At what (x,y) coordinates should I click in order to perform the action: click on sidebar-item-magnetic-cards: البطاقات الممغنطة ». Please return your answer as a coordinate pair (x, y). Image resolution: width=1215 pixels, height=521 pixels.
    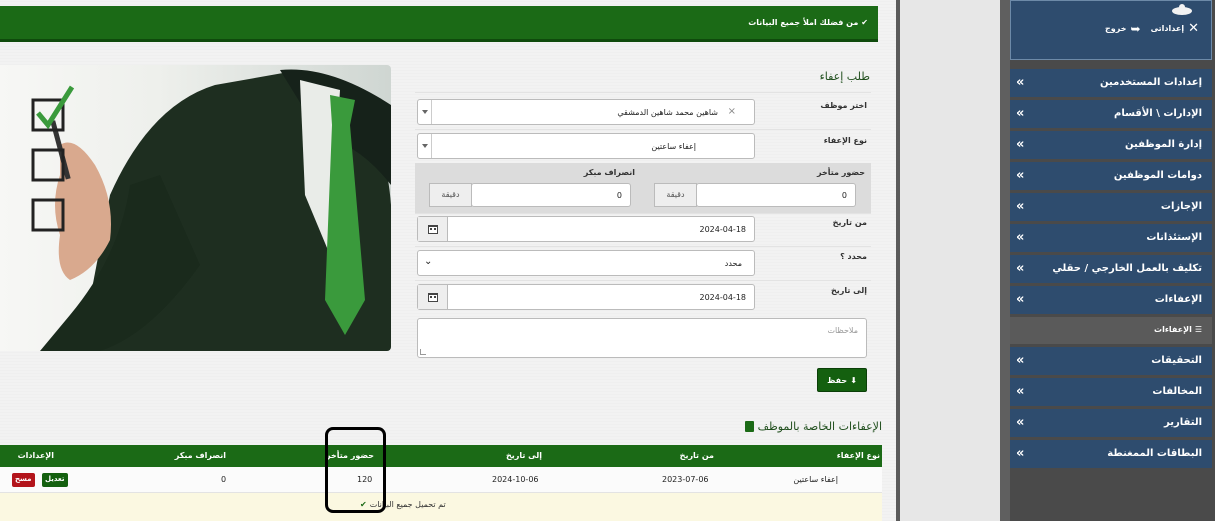
    Looking at the image, I should click on (1111, 455).